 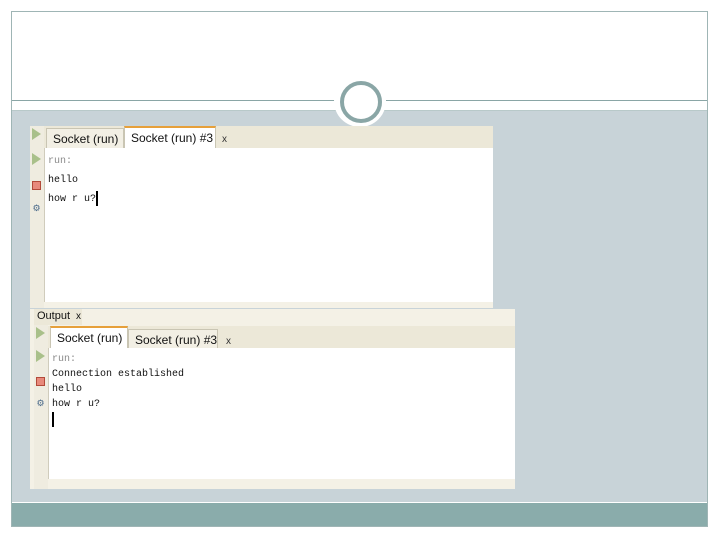 What do you see at coordinates (54, 316) in the screenshot?
I see `output-title: Output` at bounding box center [54, 316].